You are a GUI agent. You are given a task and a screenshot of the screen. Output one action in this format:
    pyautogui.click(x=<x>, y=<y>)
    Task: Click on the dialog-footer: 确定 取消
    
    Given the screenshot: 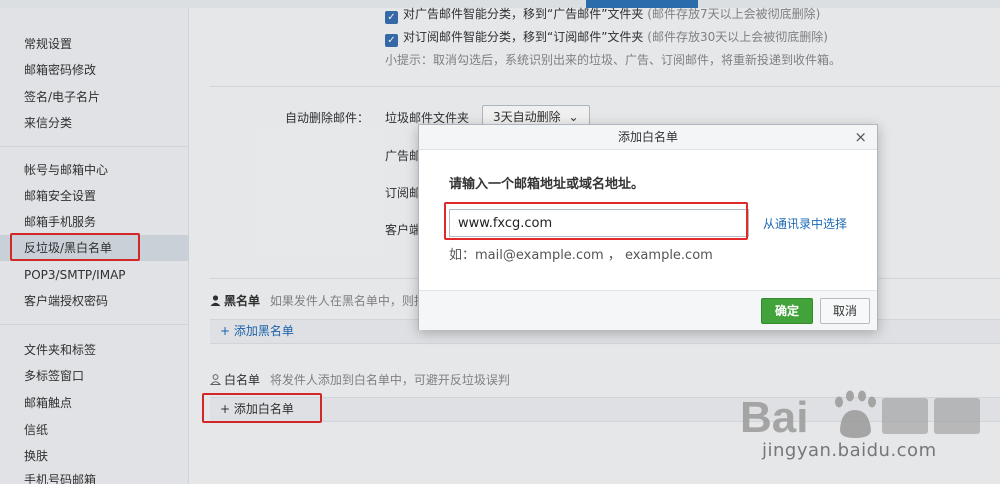 What is the action you would take?
    pyautogui.click(x=648, y=310)
    